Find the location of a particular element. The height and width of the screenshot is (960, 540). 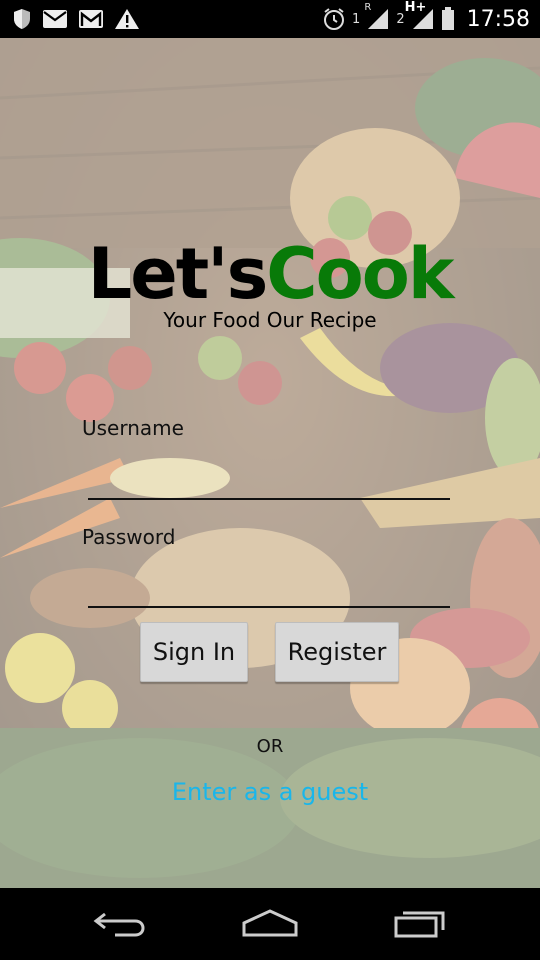

recents-button is located at coordinates (420, 925).